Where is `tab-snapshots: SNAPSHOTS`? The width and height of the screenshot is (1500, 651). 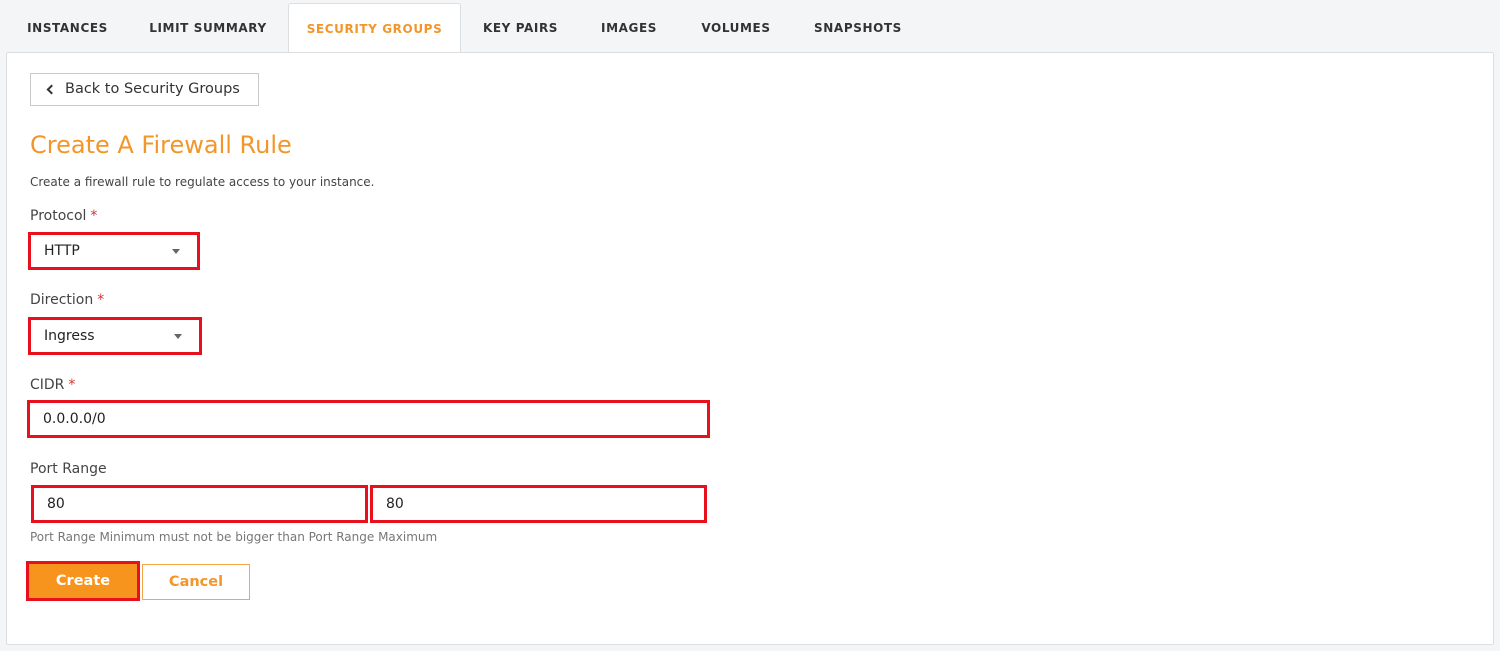
tab-snapshots: SNAPSHOTS is located at coordinates (858, 26).